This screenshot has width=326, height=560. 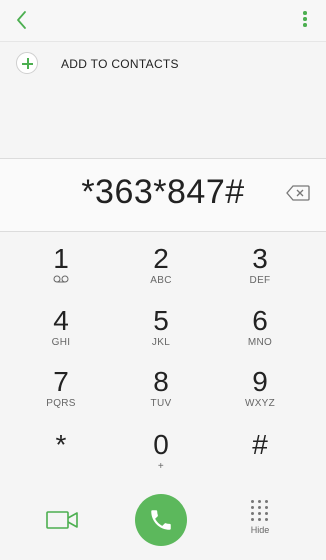 What do you see at coordinates (260, 530) in the screenshot?
I see `hide-label: Hide` at bounding box center [260, 530].